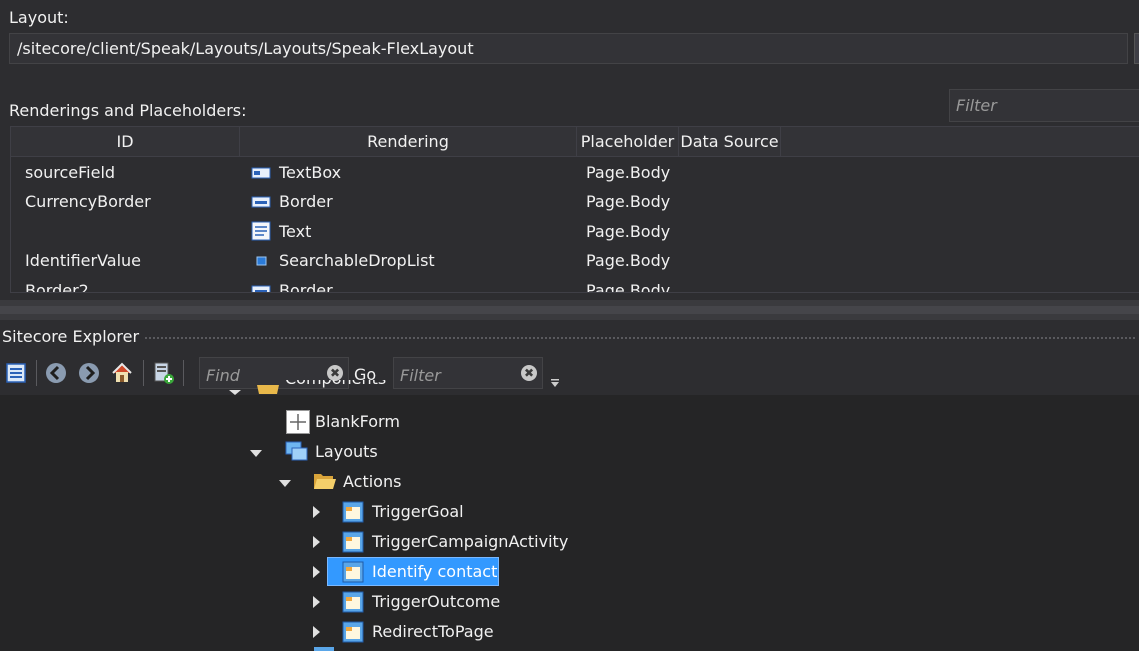 The image size is (1139, 651). What do you see at coordinates (16, 373) in the screenshot?
I see `collapse-all-icon` at bounding box center [16, 373].